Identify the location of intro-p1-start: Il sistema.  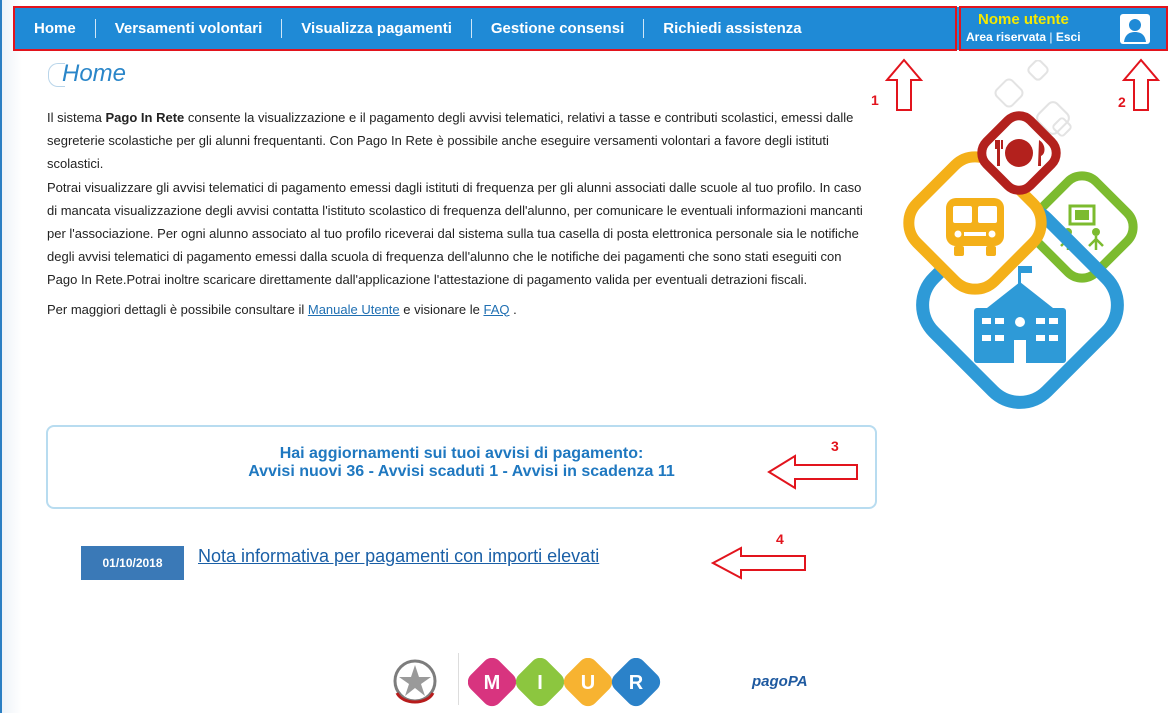
(76, 117).